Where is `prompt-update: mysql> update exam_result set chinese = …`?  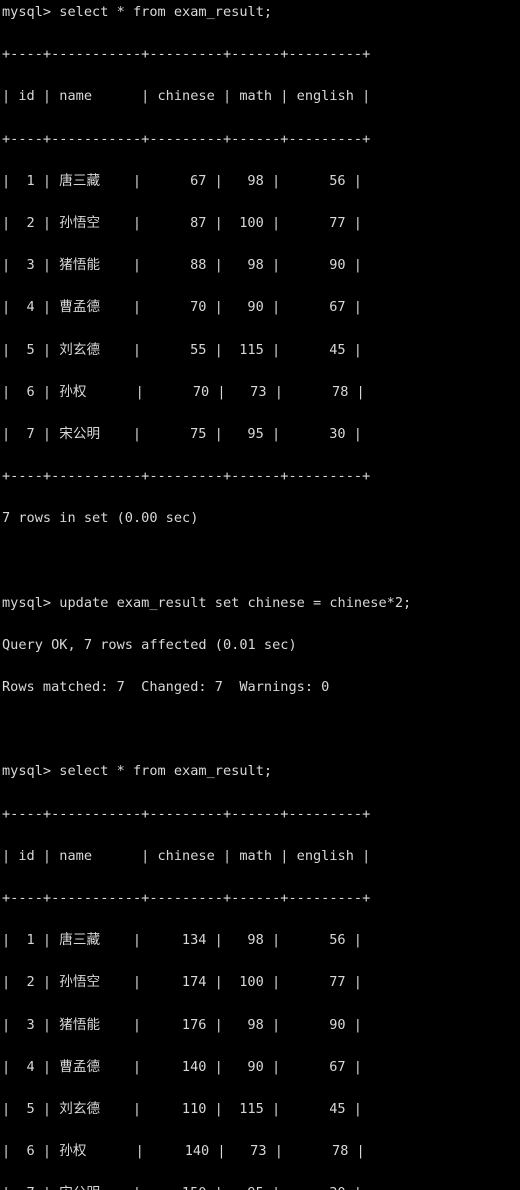 prompt-update: mysql> update exam_result set chinese = … is located at coordinates (207, 602).